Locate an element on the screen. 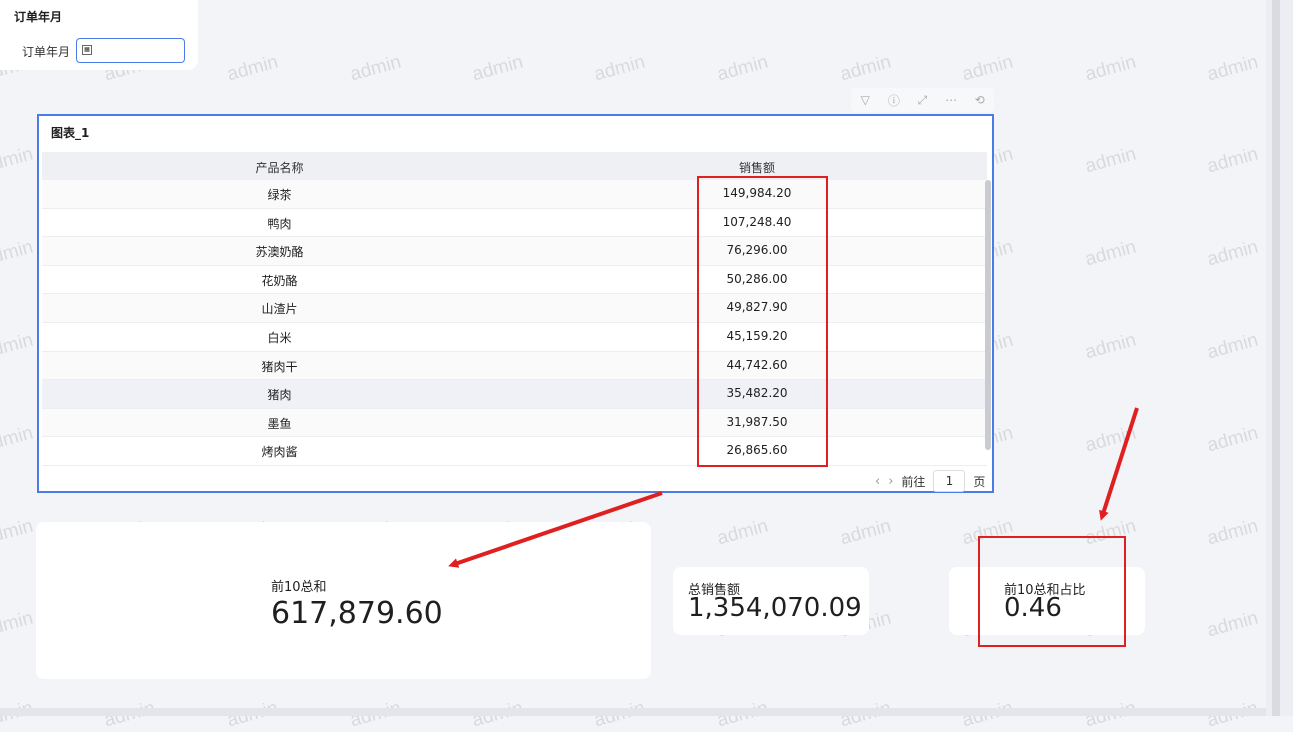 The image size is (1293, 732). arrow-to-top10-sum is located at coordinates (555, 529).